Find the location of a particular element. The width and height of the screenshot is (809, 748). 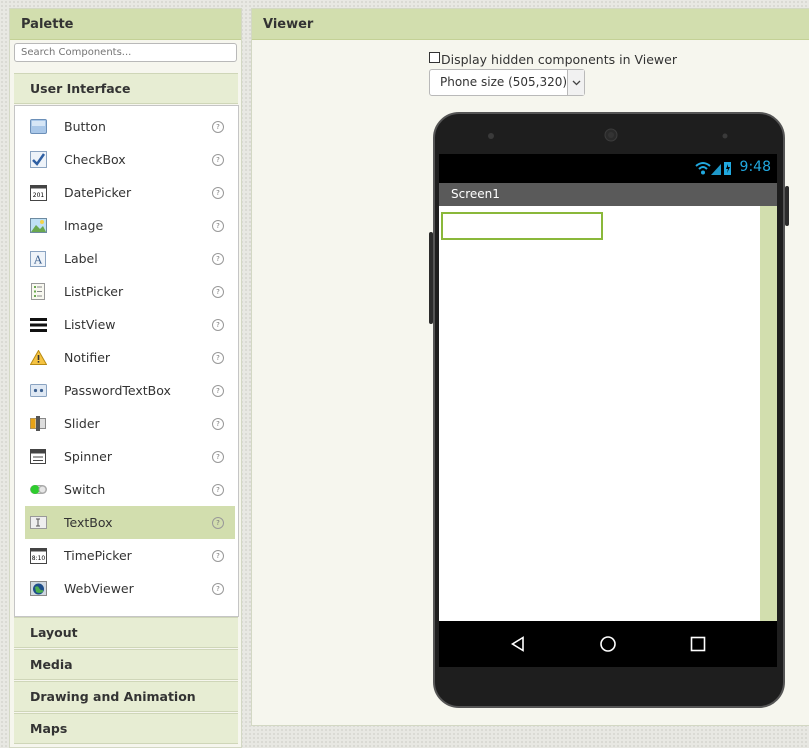

drawer-user-interface: User Interface is located at coordinates (126, 88).